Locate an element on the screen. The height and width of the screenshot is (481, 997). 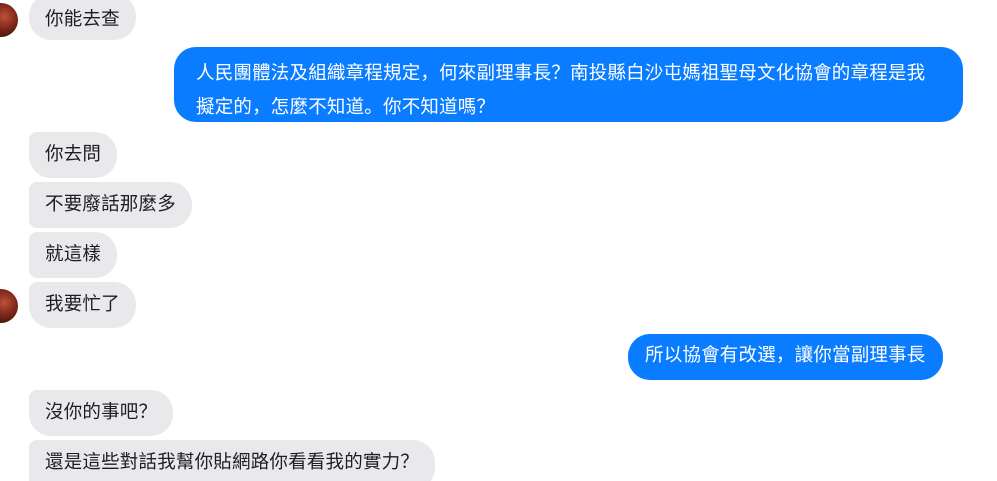
incoming-message: 你去問 is located at coordinates (73, 155).